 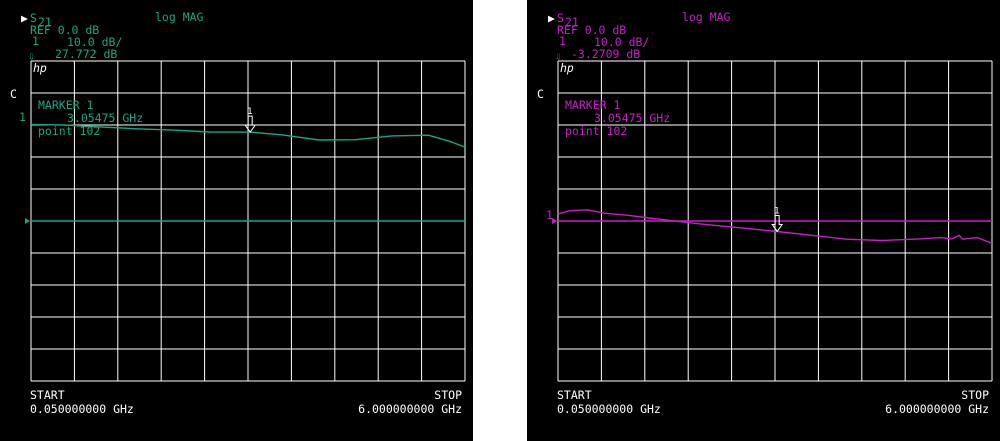 I want to click on marker-value: 27.772 dB, so click(x=86, y=54).